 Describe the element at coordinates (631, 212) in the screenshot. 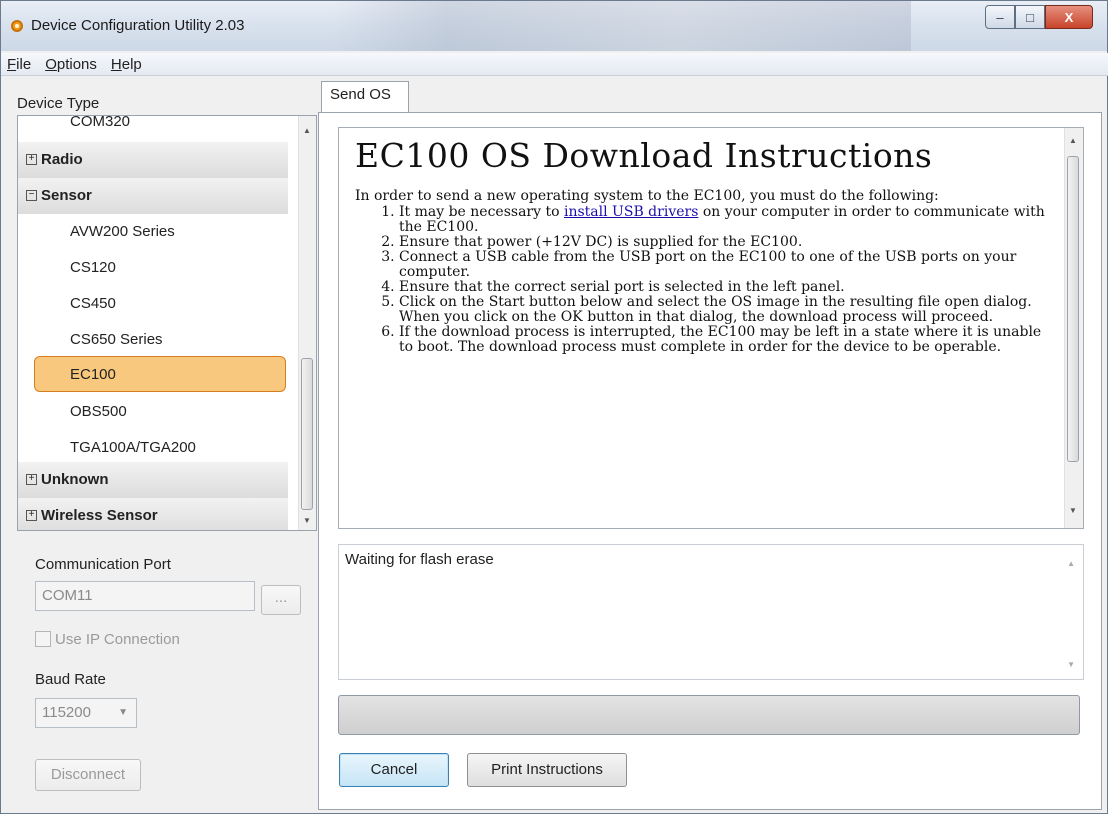

I see `install-usb-drivers-link: install USB drivers` at that location.